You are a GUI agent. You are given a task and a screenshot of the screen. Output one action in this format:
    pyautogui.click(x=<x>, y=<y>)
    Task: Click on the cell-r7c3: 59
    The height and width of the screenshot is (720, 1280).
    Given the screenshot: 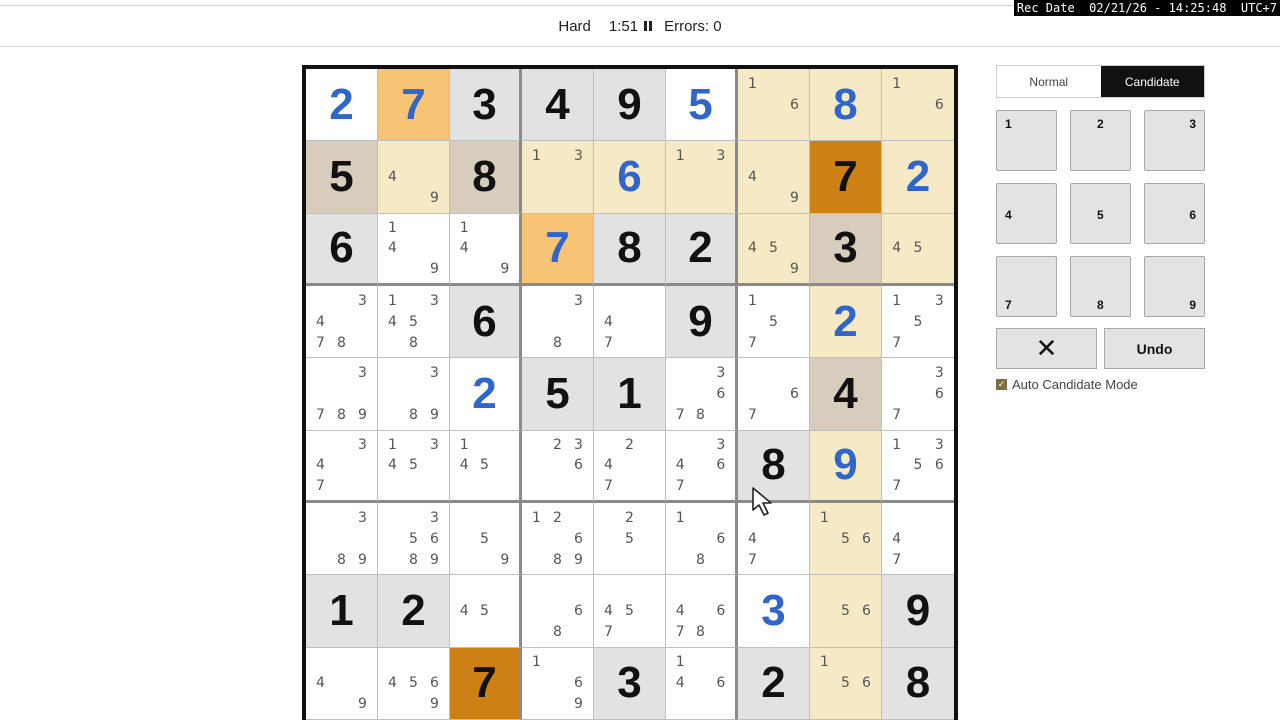 What is the action you would take?
    pyautogui.click(x=486, y=539)
    